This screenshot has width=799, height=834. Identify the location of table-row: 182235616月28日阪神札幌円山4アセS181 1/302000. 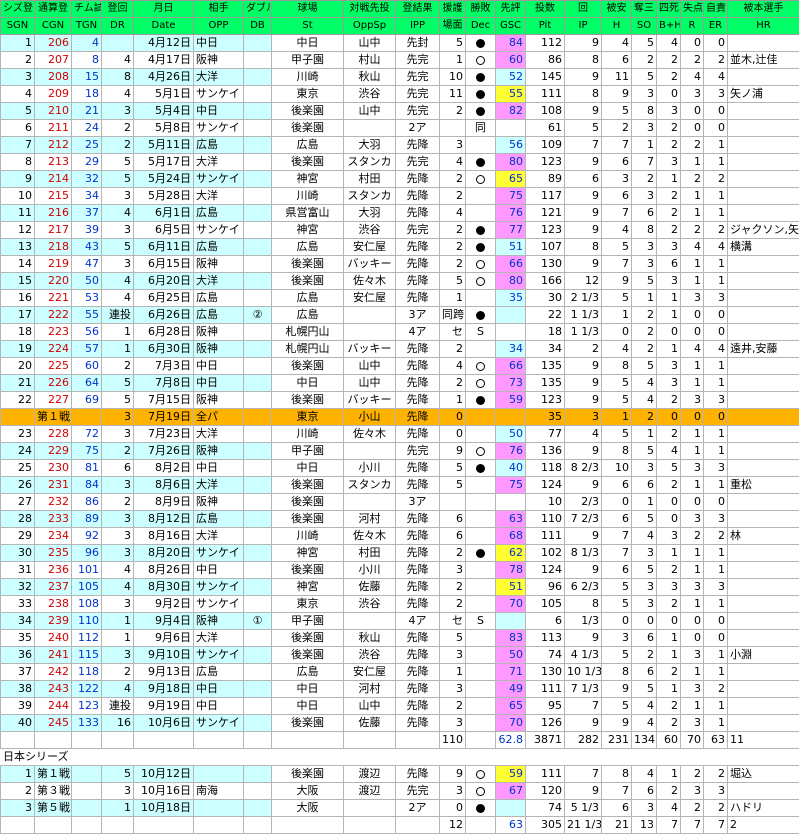
(400, 332).